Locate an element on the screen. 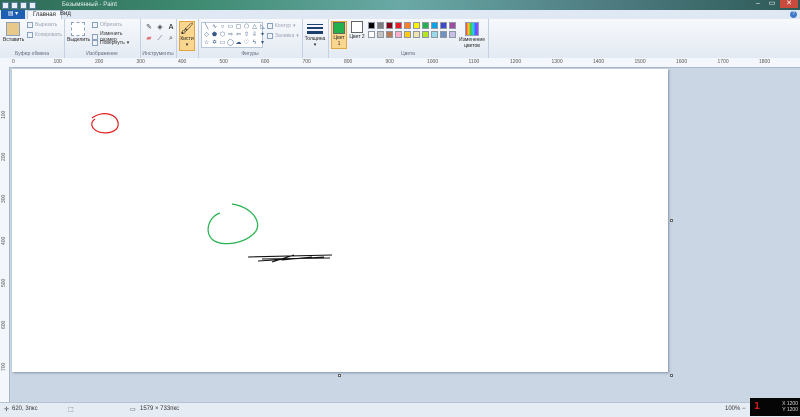  resize-handle-bottom is located at coordinates (339, 375).